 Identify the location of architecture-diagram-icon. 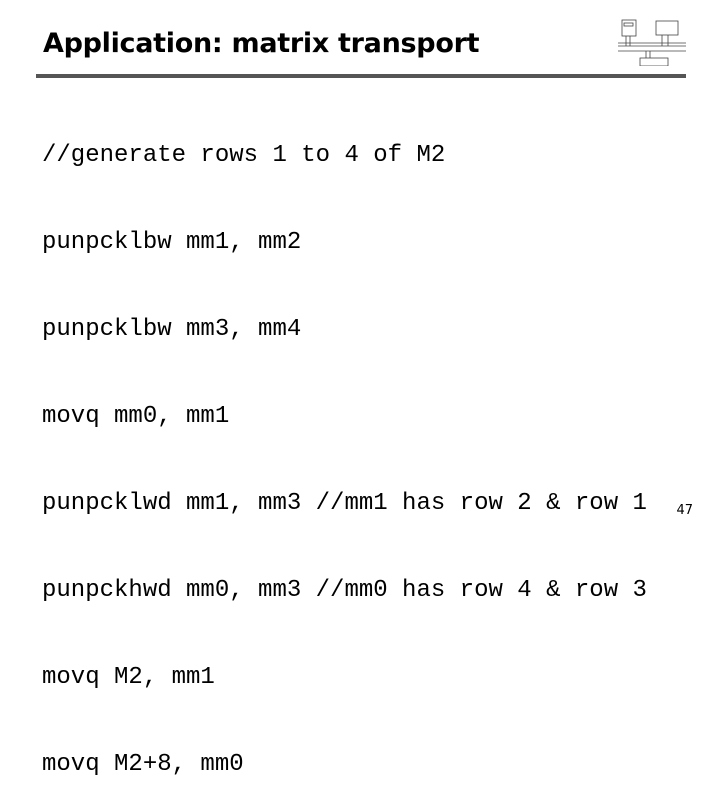
(652, 42).